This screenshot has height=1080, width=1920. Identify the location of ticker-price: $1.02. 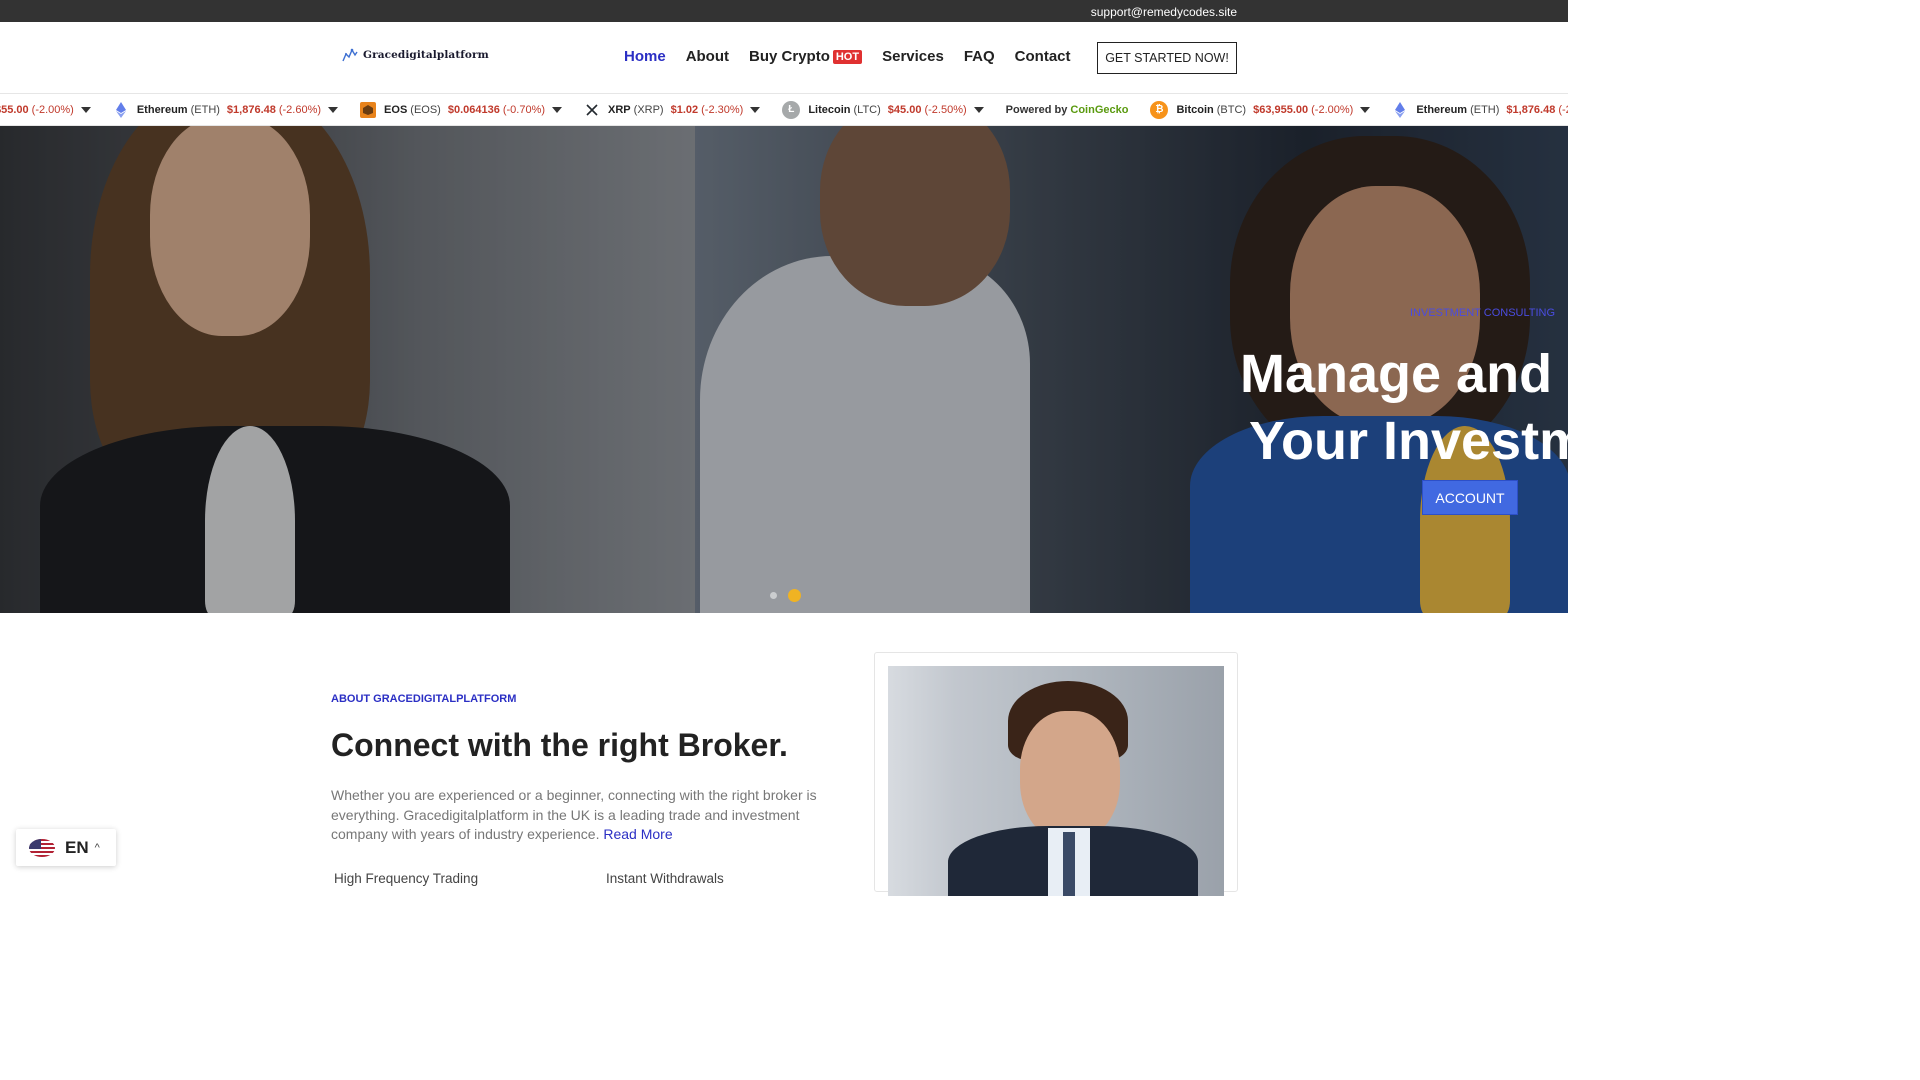
(684, 109).